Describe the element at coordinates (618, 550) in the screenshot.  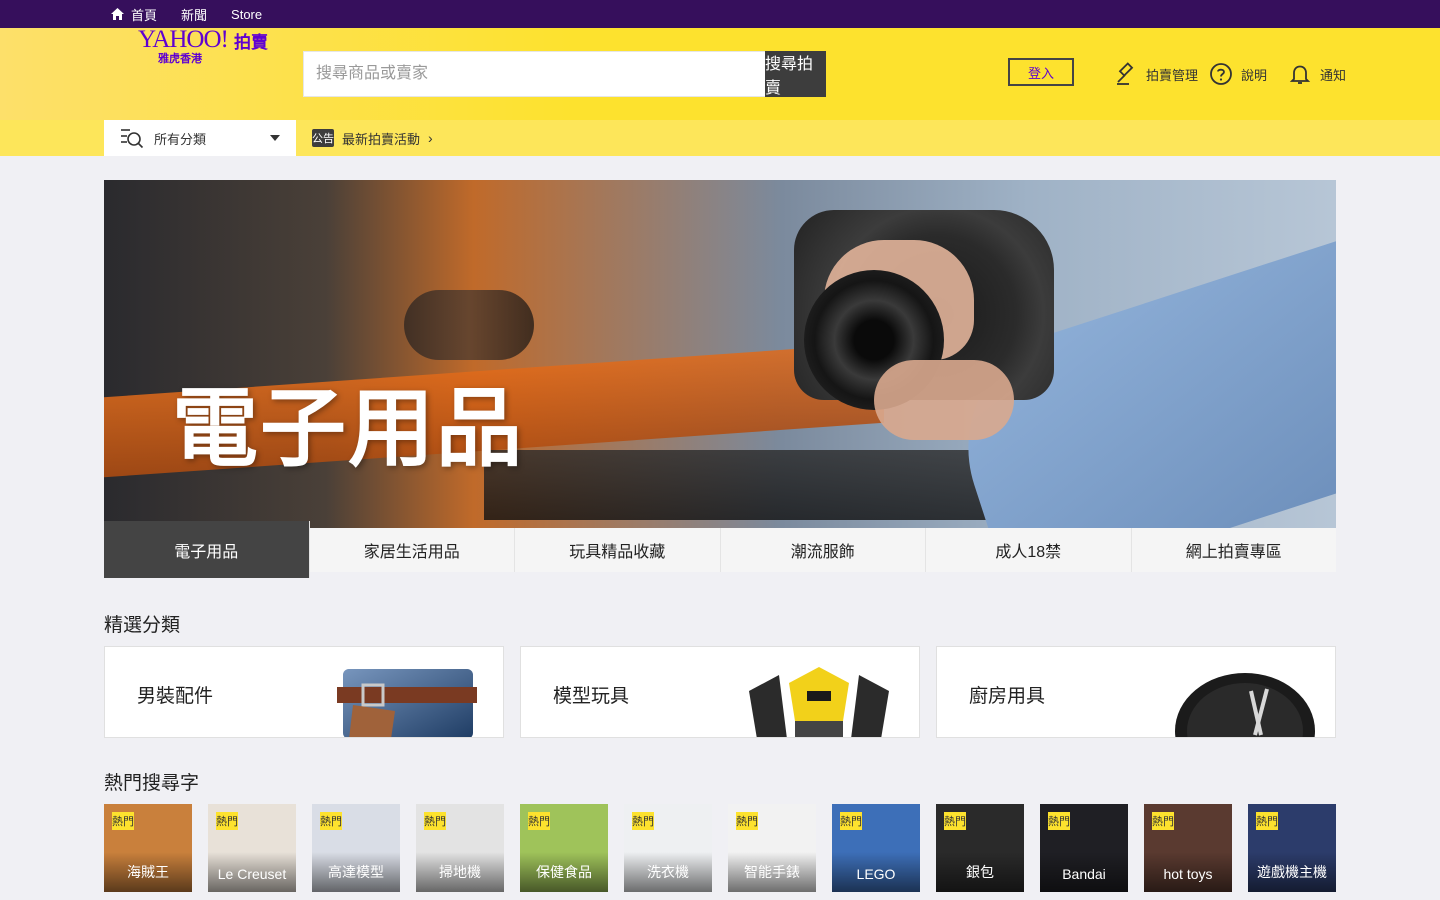
I see `tab-toys-collectibles: 玩具精品收藏` at that location.